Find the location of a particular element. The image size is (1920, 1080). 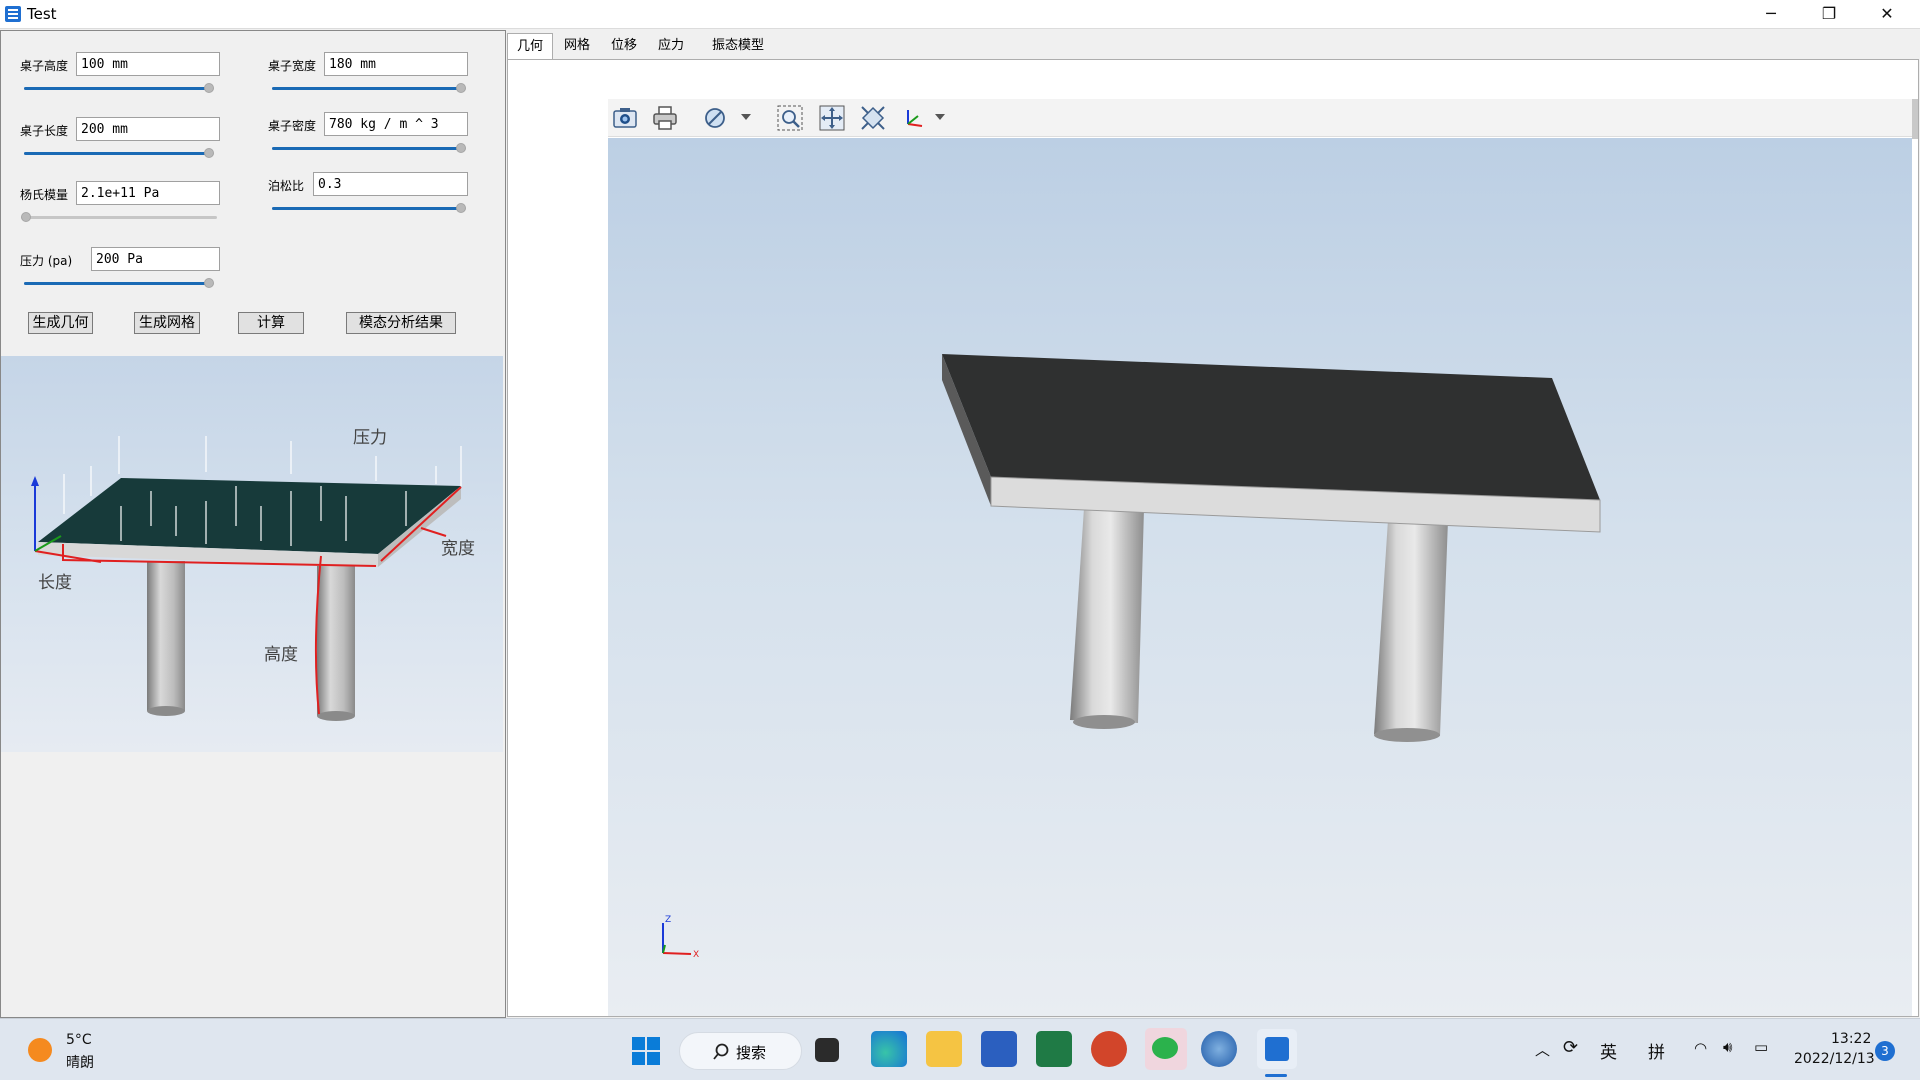

table-height-input is located at coordinates (148, 64).